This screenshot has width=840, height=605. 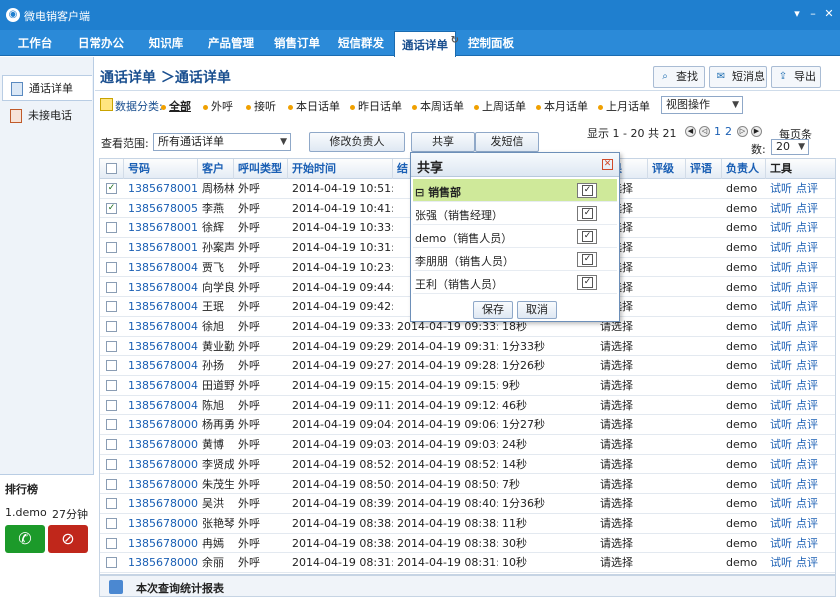 I want to click on collapse-icon: ⊟, so click(x=419, y=192).